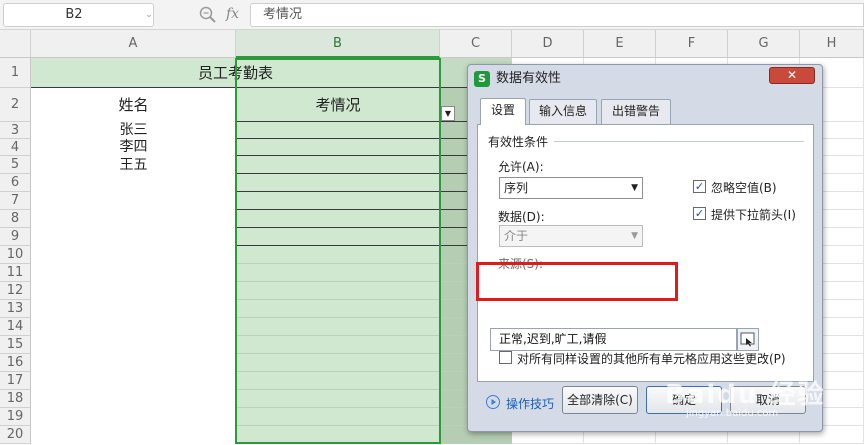  What do you see at coordinates (493, 402) in the screenshot?
I see `play-icon` at bounding box center [493, 402].